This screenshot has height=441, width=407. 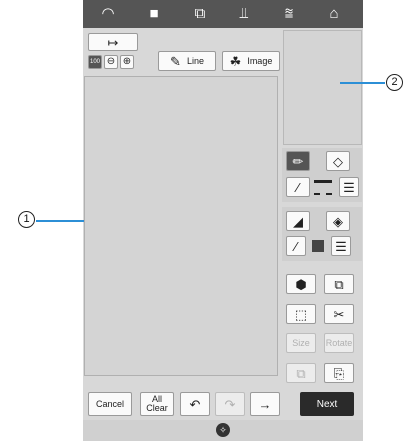 I want to click on eraser-block-icon: ⬢, so click(x=301, y=284).